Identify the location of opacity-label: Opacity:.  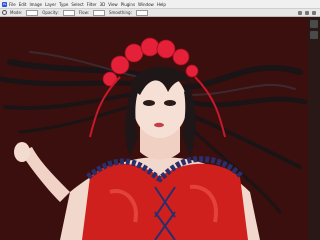
(50, 12).